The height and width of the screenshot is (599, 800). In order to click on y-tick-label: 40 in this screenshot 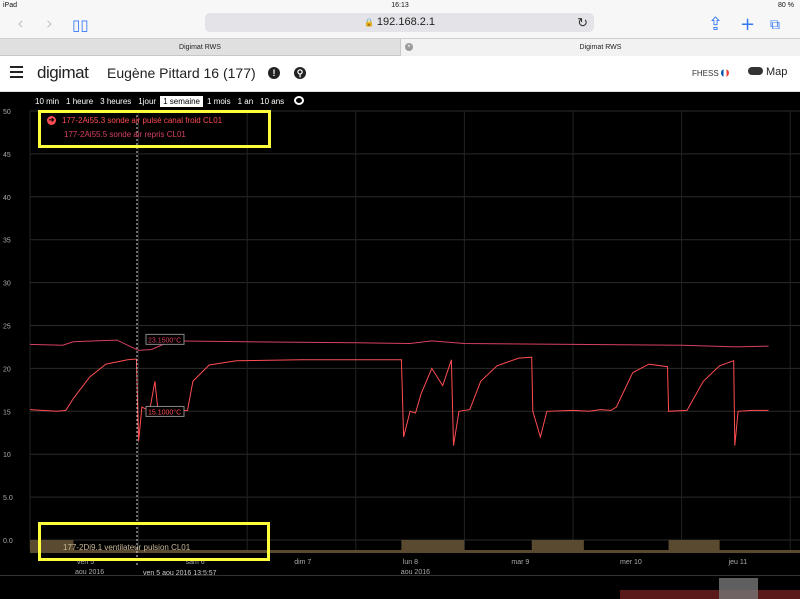, I will do `click(7, 198)`.